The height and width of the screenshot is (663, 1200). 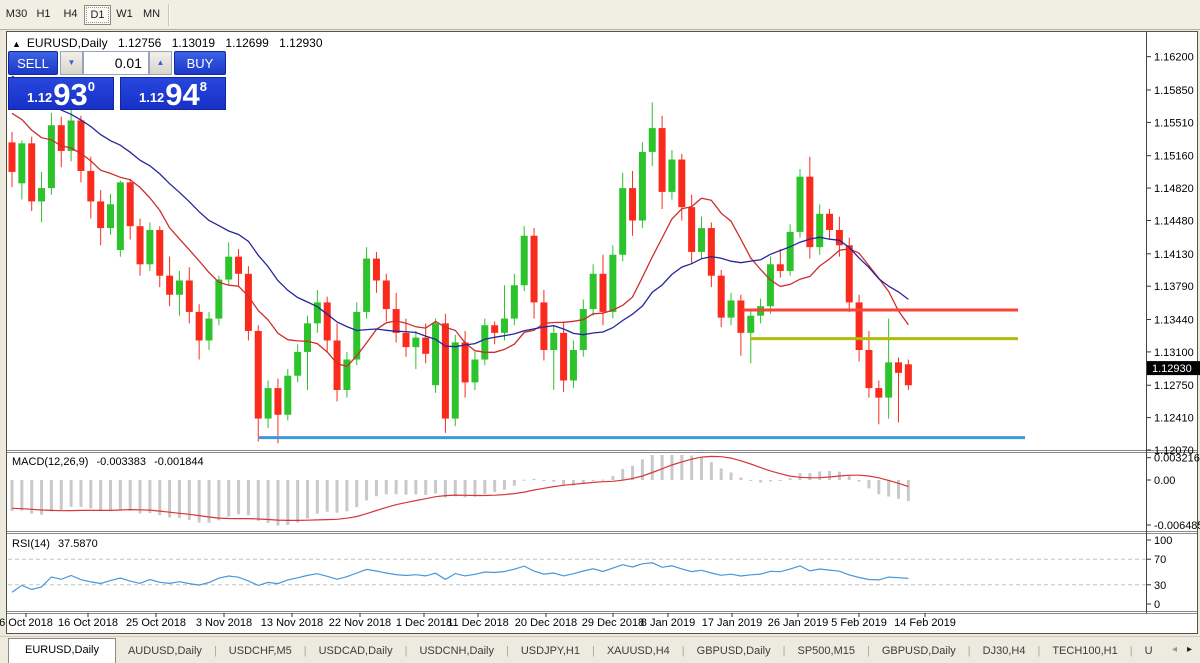 I want to click on macd-name: MACD(12,26,9), so click(x=50, y=462).